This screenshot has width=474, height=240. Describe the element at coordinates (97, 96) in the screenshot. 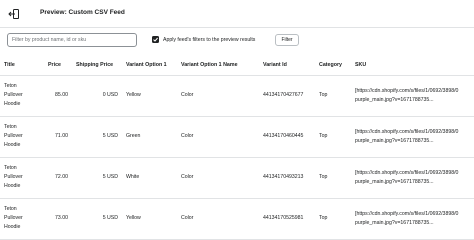

I see `cell-shipping-price: 0 USD` at that location.